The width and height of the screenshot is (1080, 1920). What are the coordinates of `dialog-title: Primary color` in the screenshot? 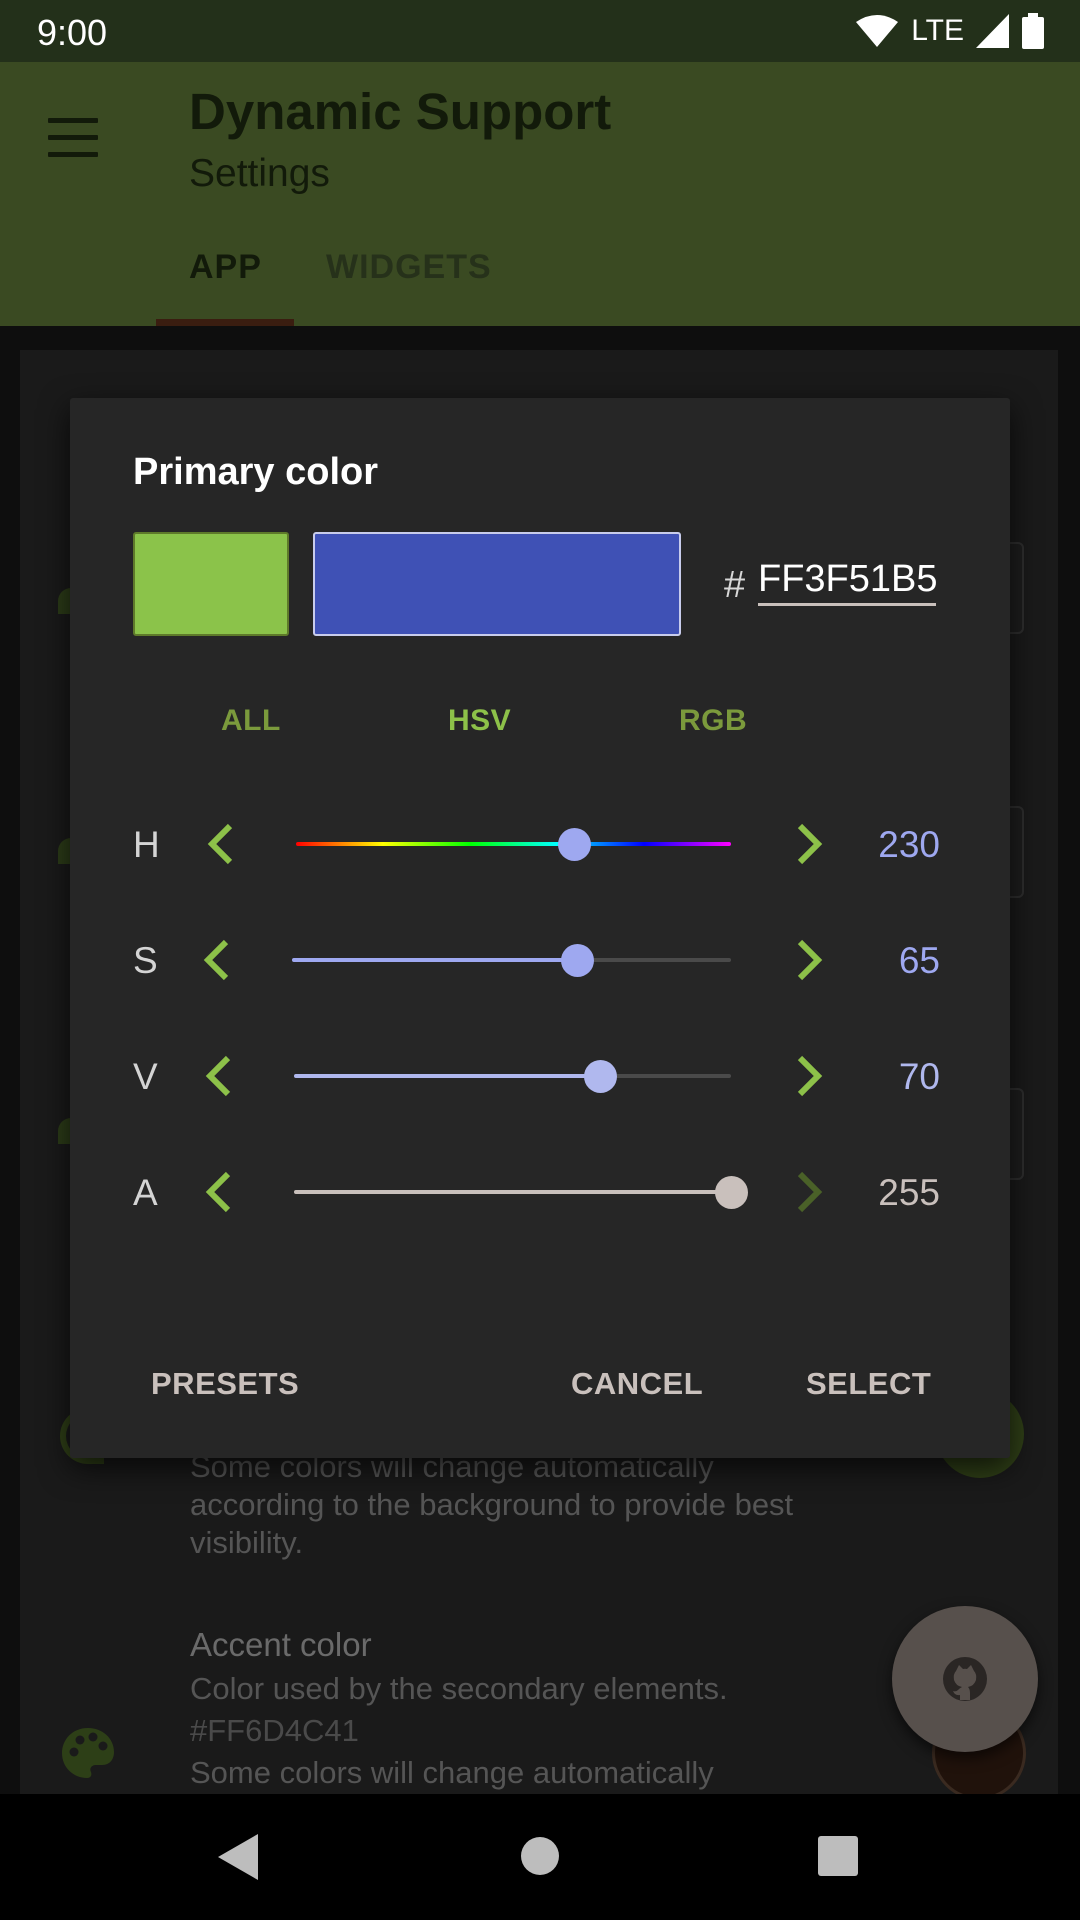 It's located at (255, 472).